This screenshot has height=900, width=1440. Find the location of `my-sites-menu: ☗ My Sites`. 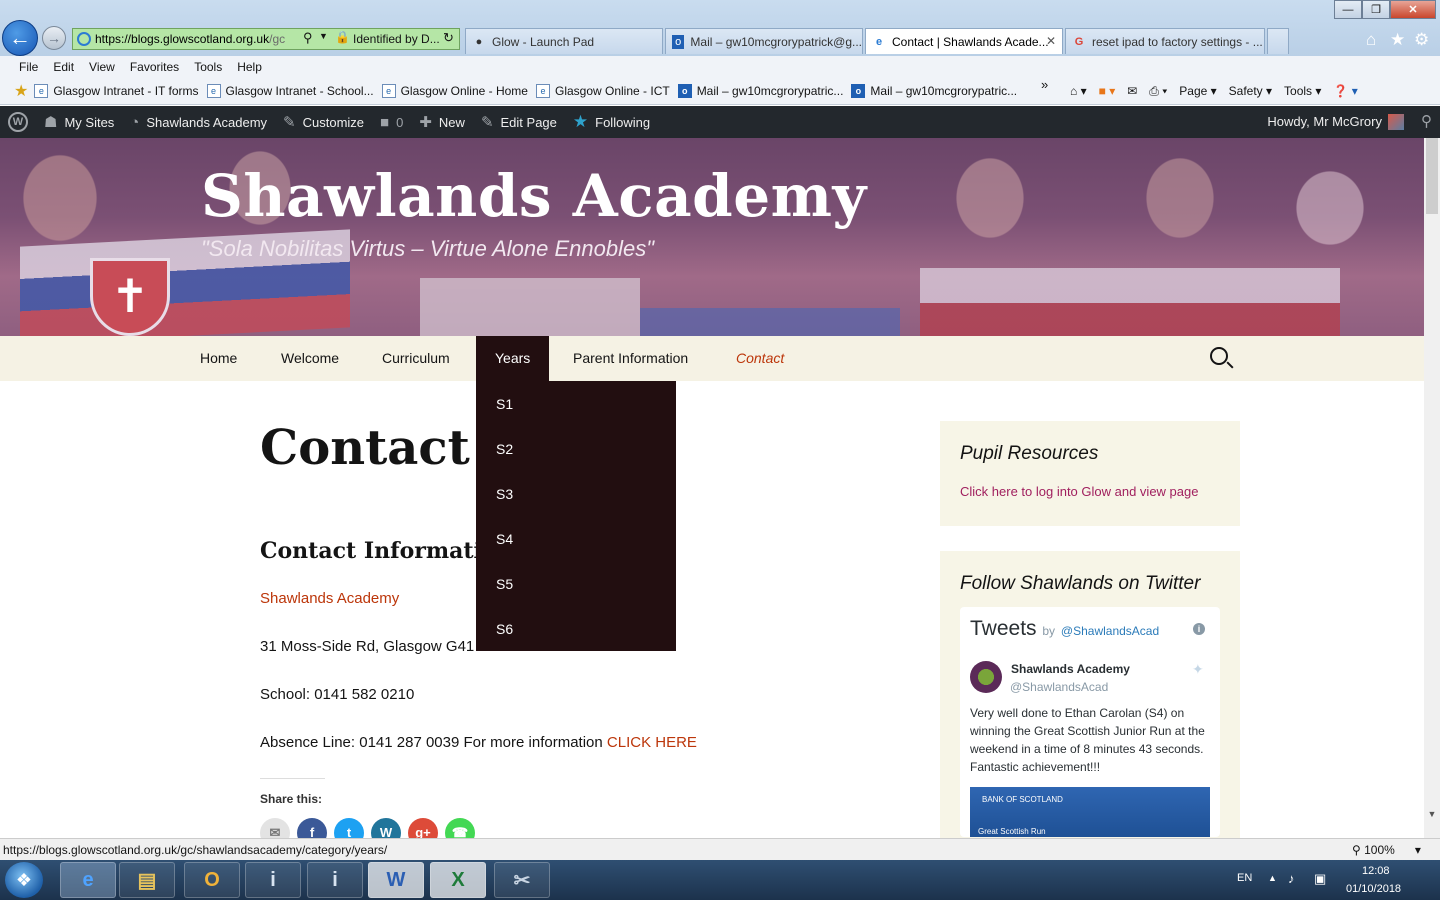

my-sites-menu: ☗ My Sites is located at coordinates (79, 122).